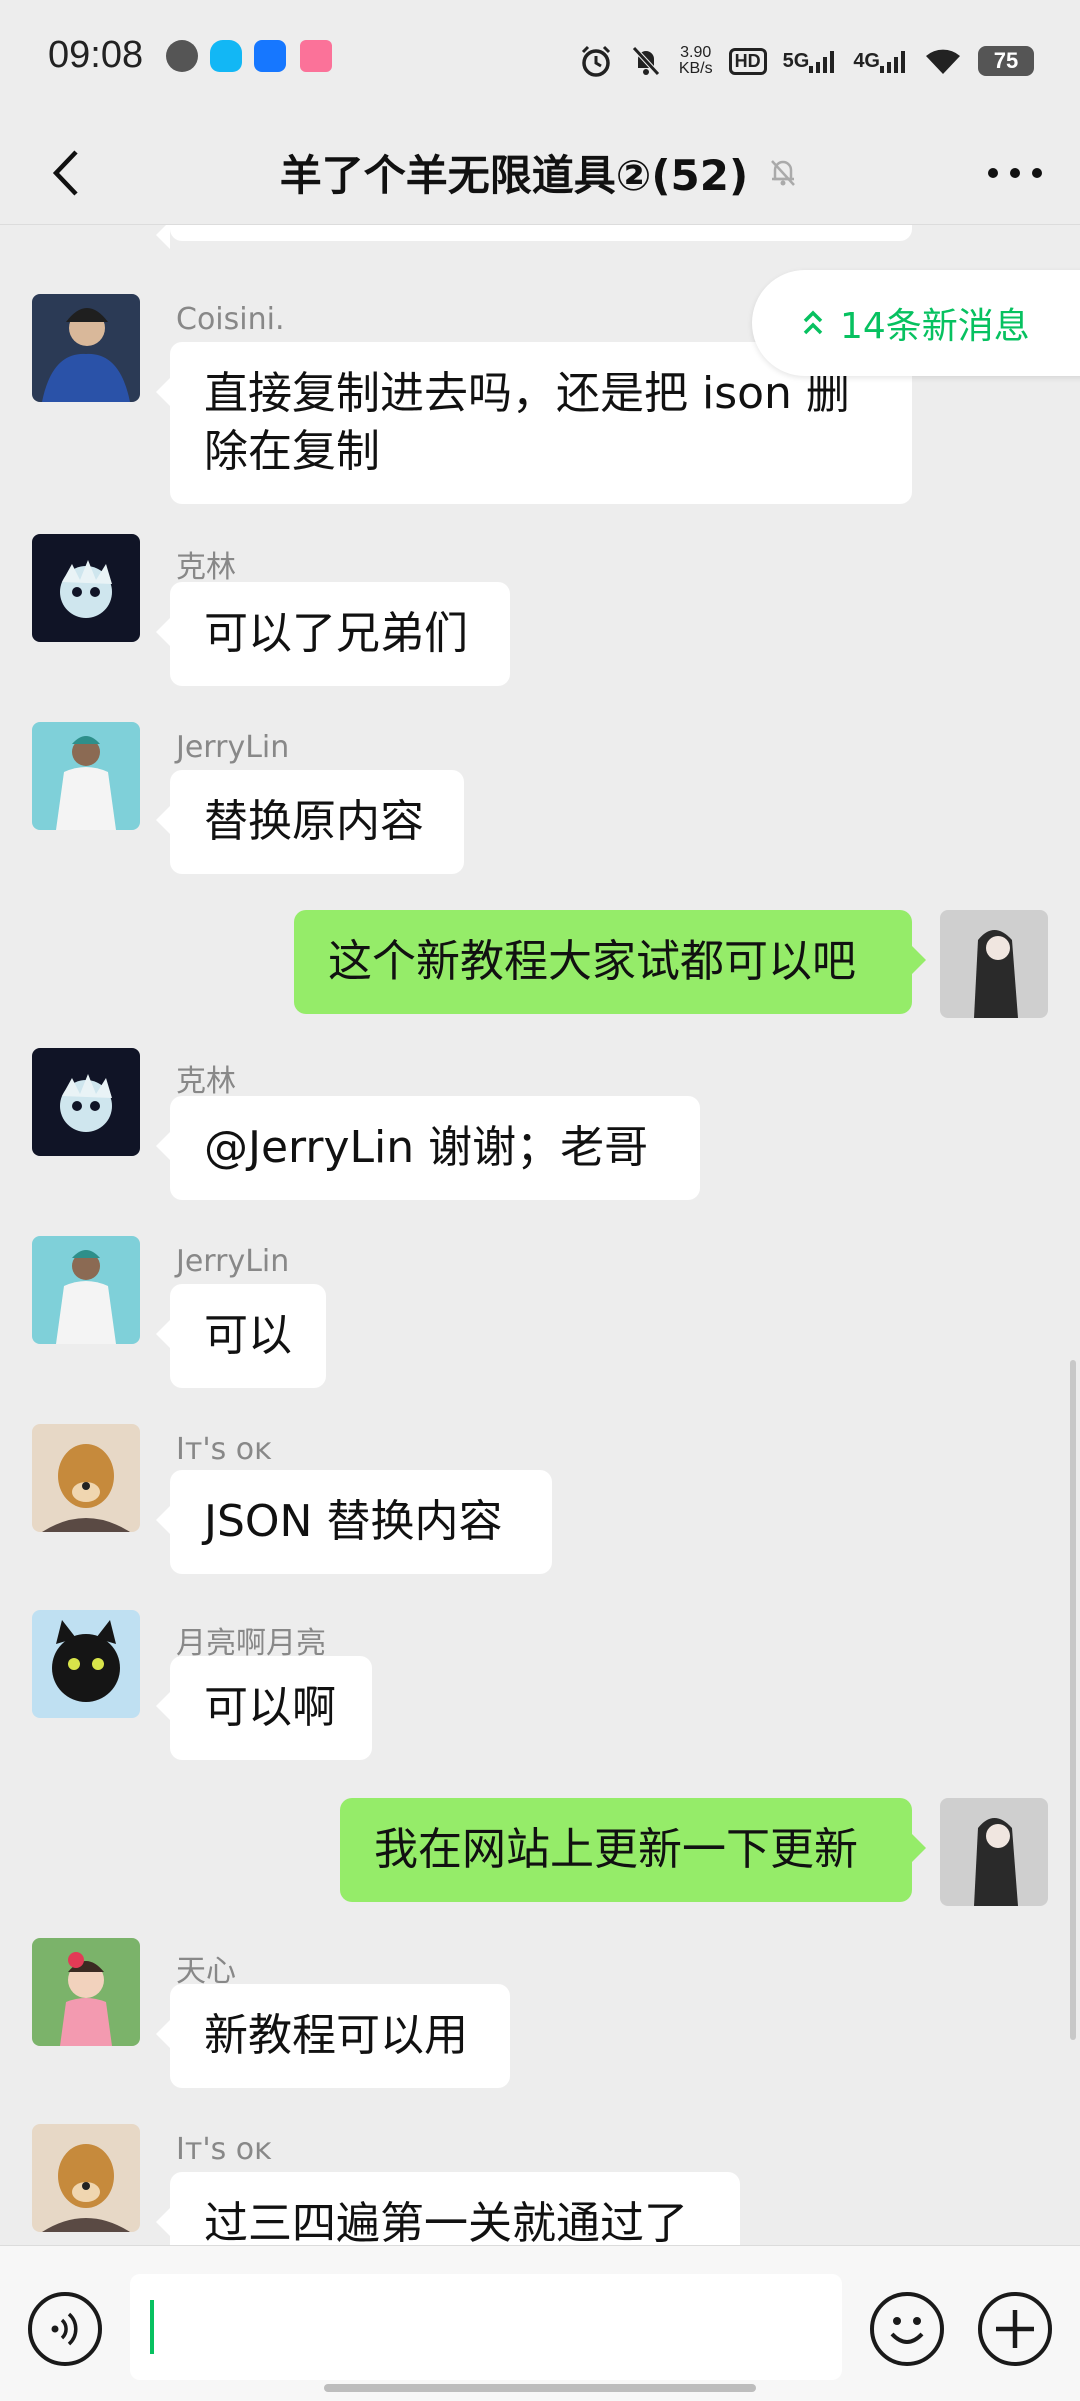 Image resolution: width=1080 pixels, height=2401 pixels. What do you see at coordinates (428, 1148) in the screenshot?
I see `message-bubble: @JerryLin 谢谢；老哥` at bounding box center [428, 1148].